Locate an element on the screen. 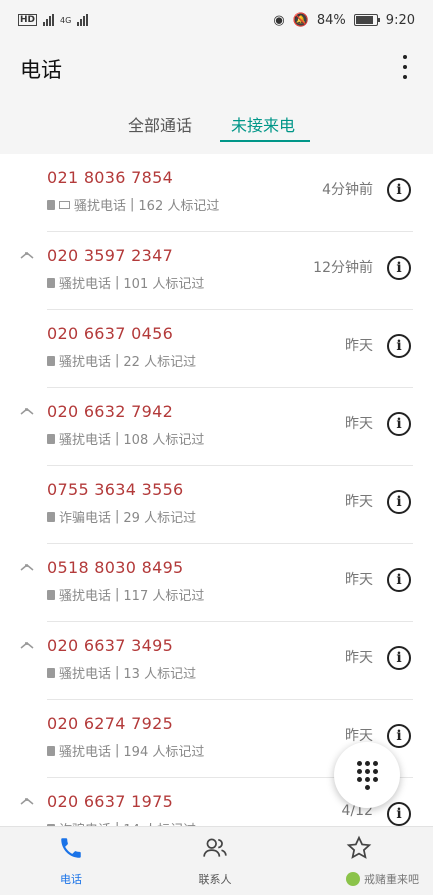 The width and height of the screenshot is (433, 895). contacts-icon is located at coordinates (215, 847).